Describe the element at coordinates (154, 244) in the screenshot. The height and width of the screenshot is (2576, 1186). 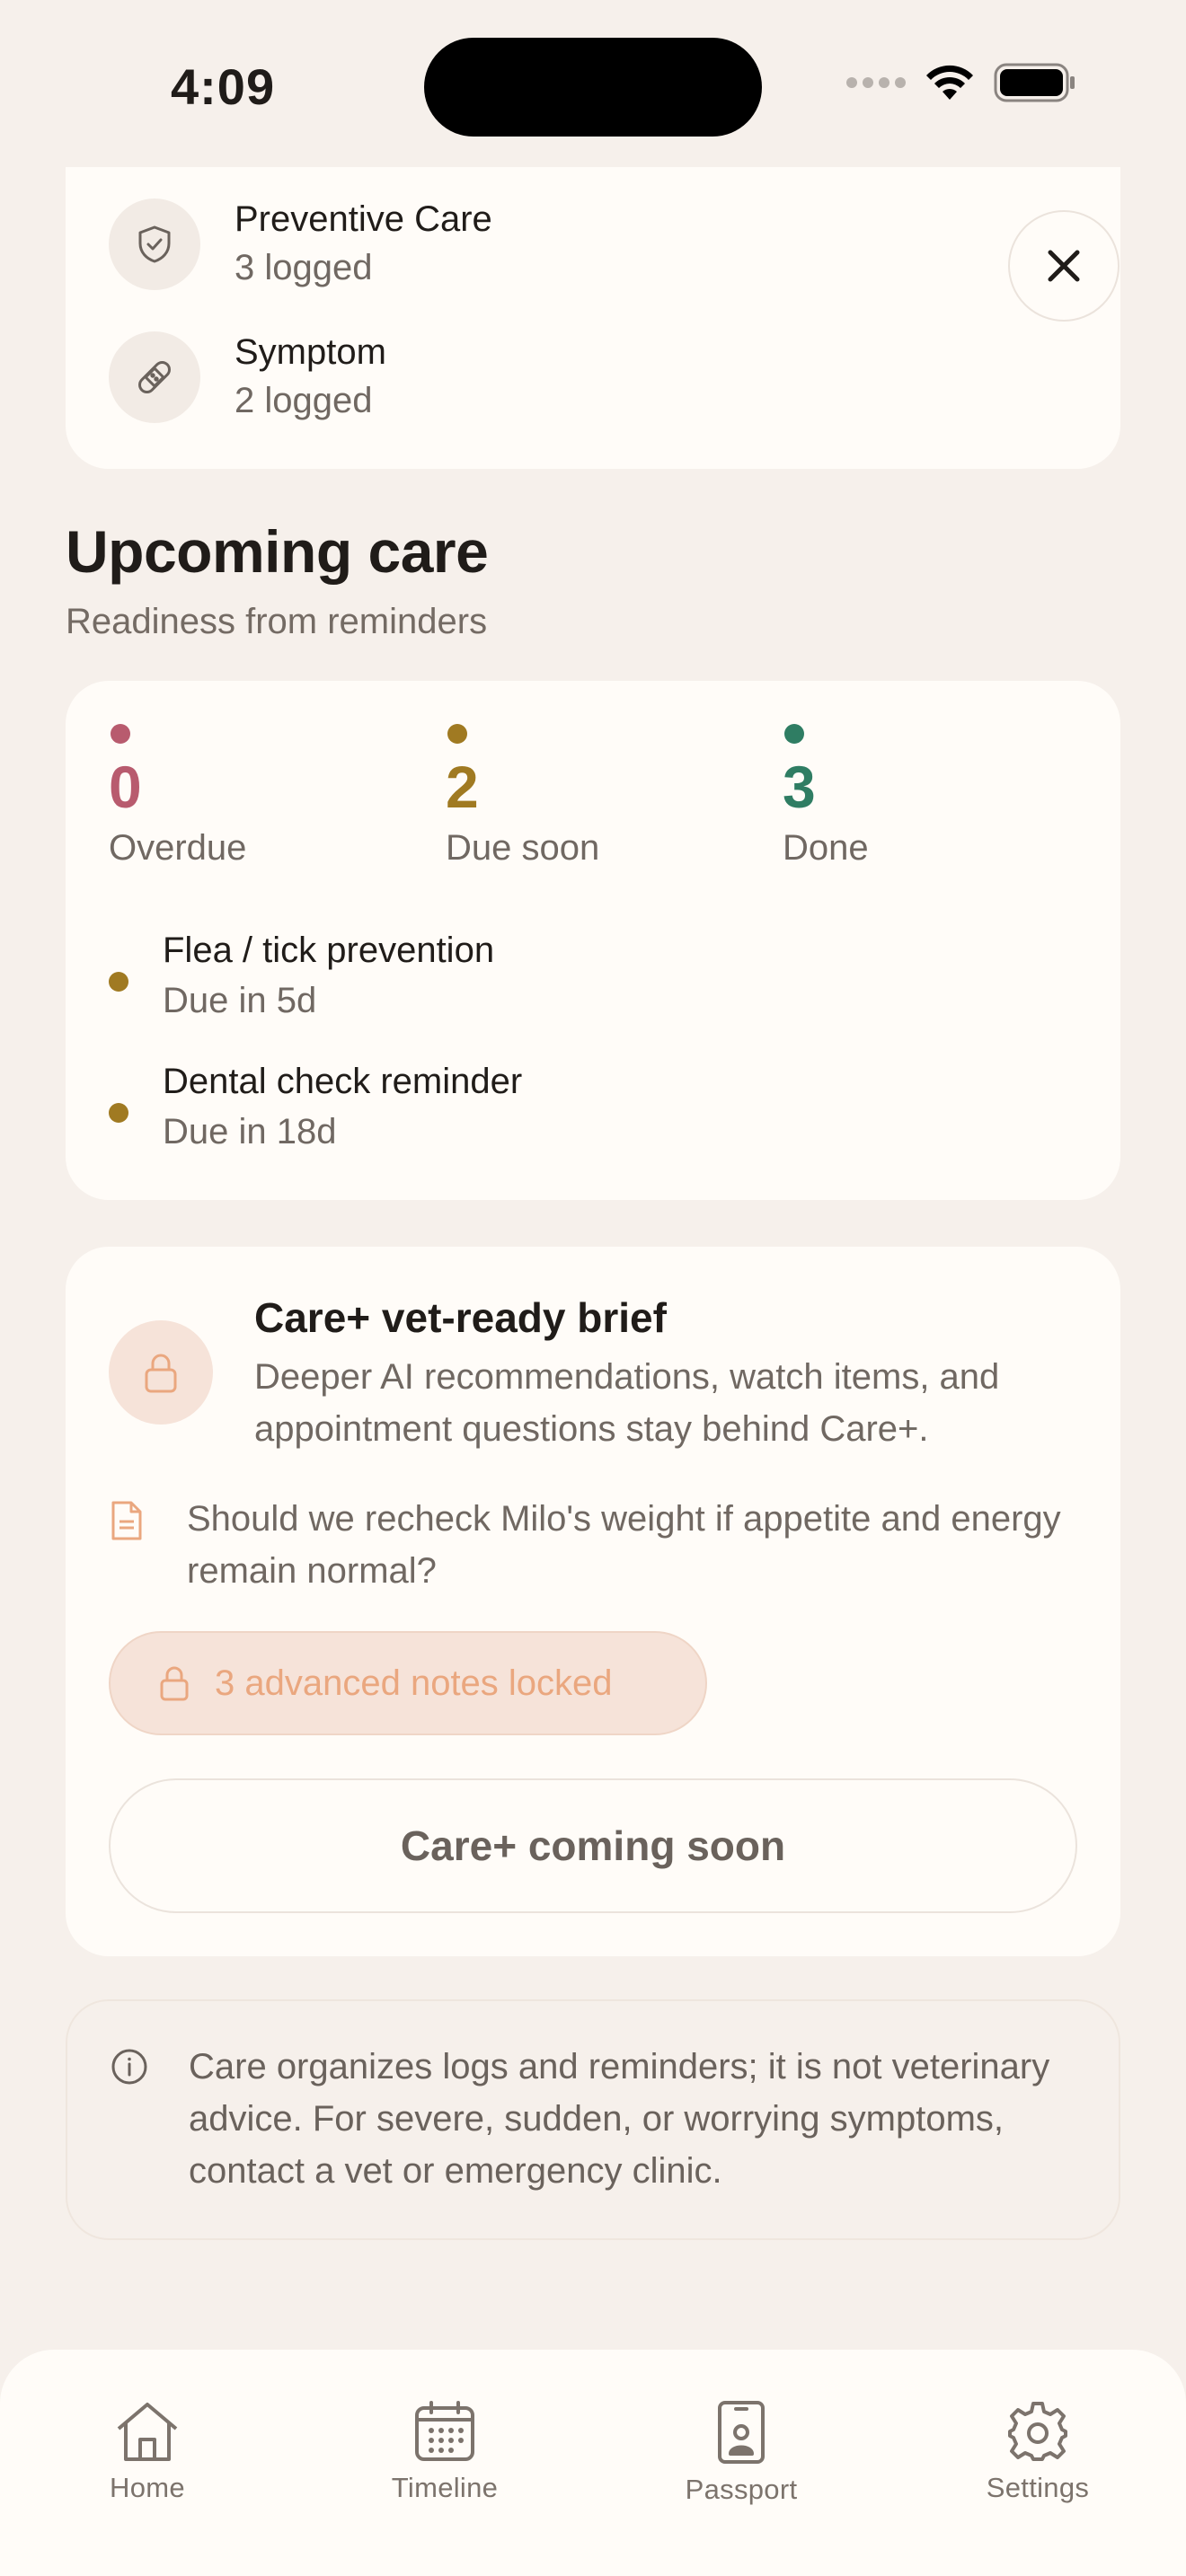
I see `shield-check-icon` at that location.